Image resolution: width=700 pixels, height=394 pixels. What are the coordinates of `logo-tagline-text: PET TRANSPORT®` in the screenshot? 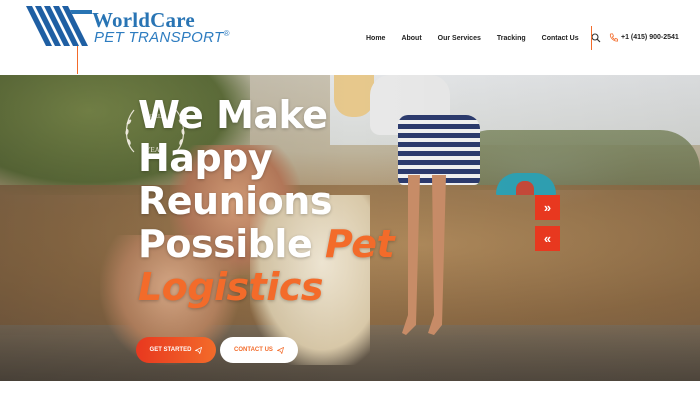 It's located at (162, 37).